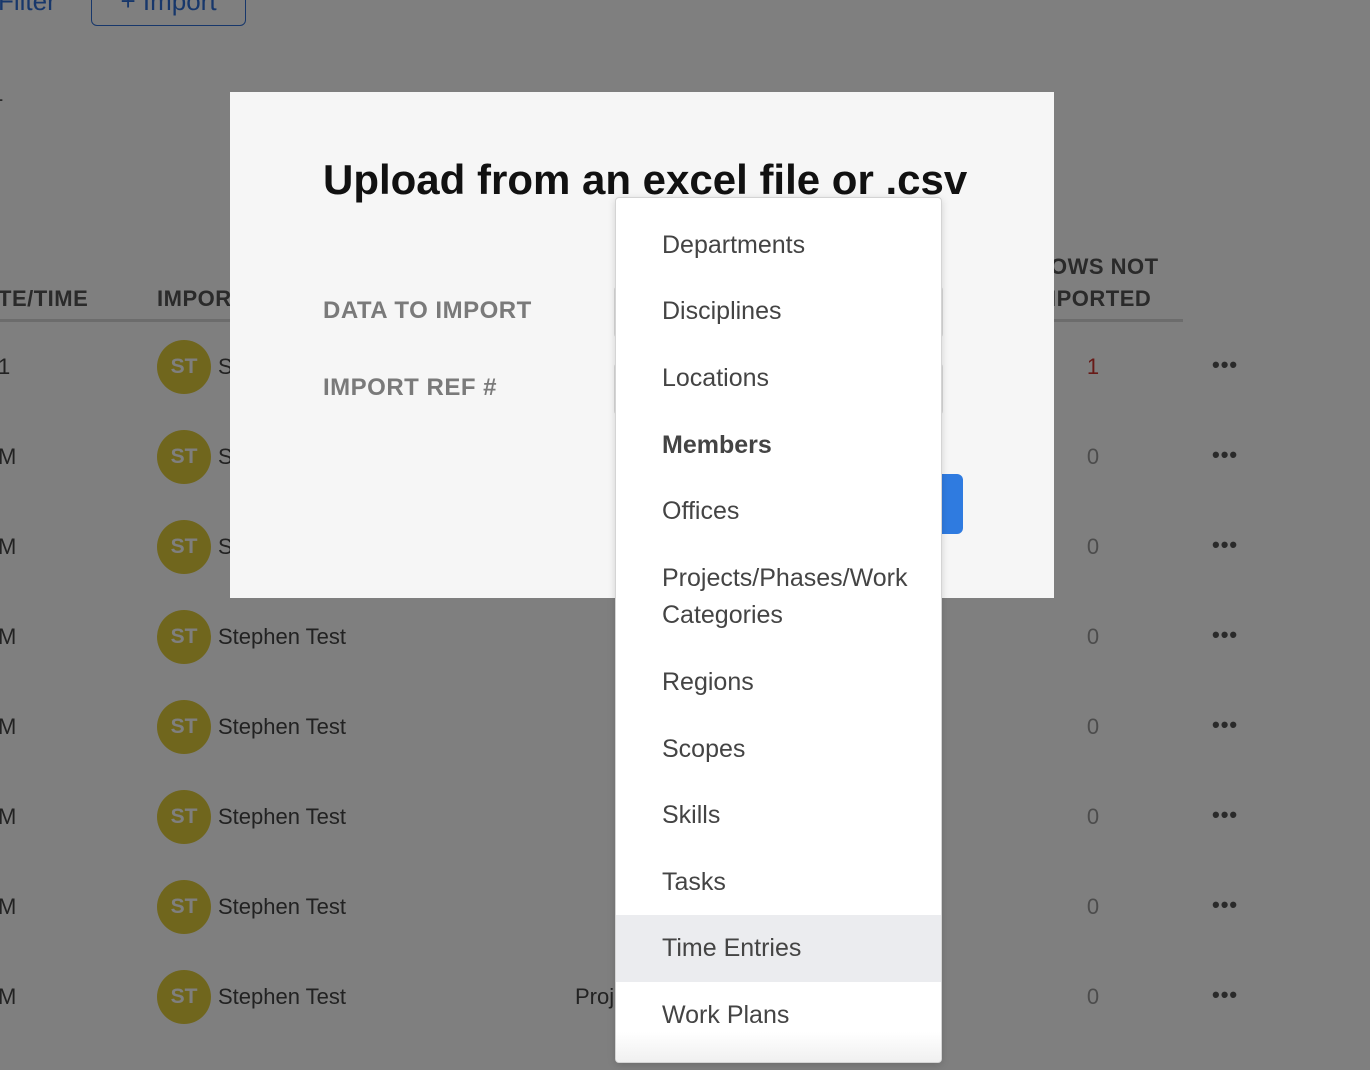 The height and width of the screenshot is (1070, 1370). I want to click on option-regions: Regions, so click(778, 682).